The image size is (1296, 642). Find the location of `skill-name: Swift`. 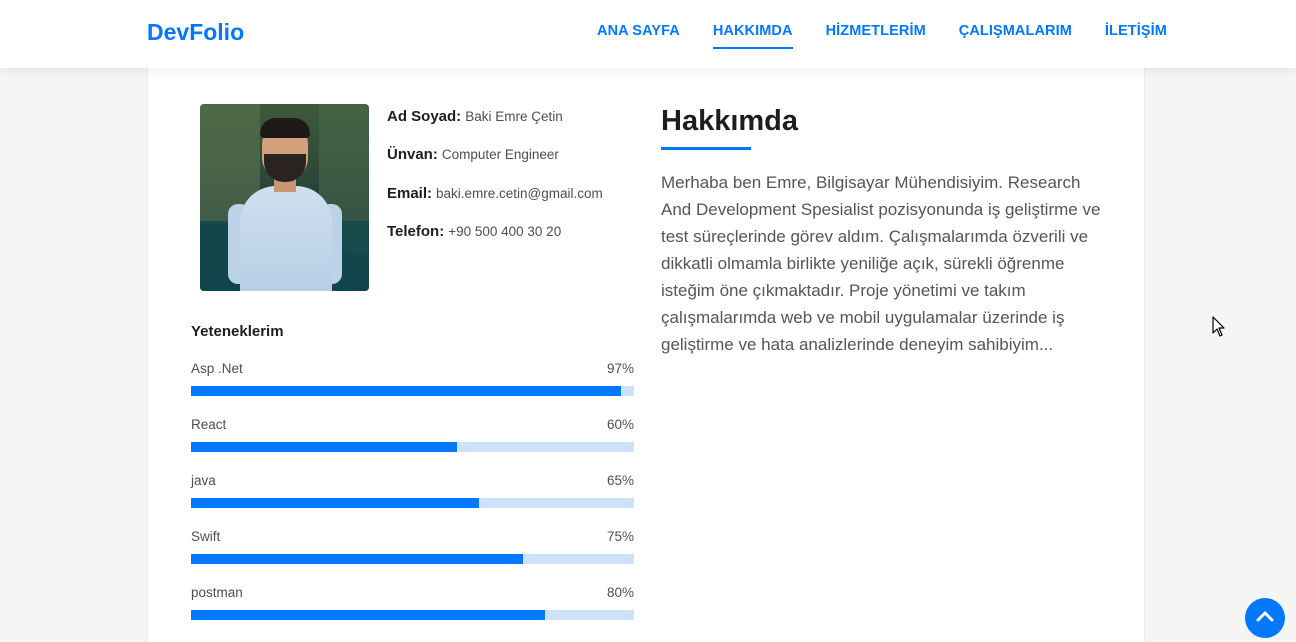

skill-name: Swift is located at coordinates (206, 536).